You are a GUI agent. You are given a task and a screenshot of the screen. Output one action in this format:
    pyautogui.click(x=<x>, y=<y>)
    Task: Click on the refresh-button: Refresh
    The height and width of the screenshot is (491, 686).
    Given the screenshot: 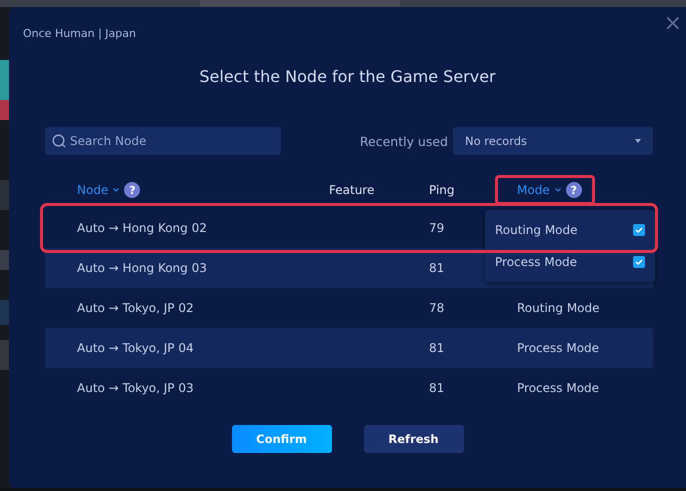 What is the action you would take?
    pyautogui.click(x=414, y=439)
    